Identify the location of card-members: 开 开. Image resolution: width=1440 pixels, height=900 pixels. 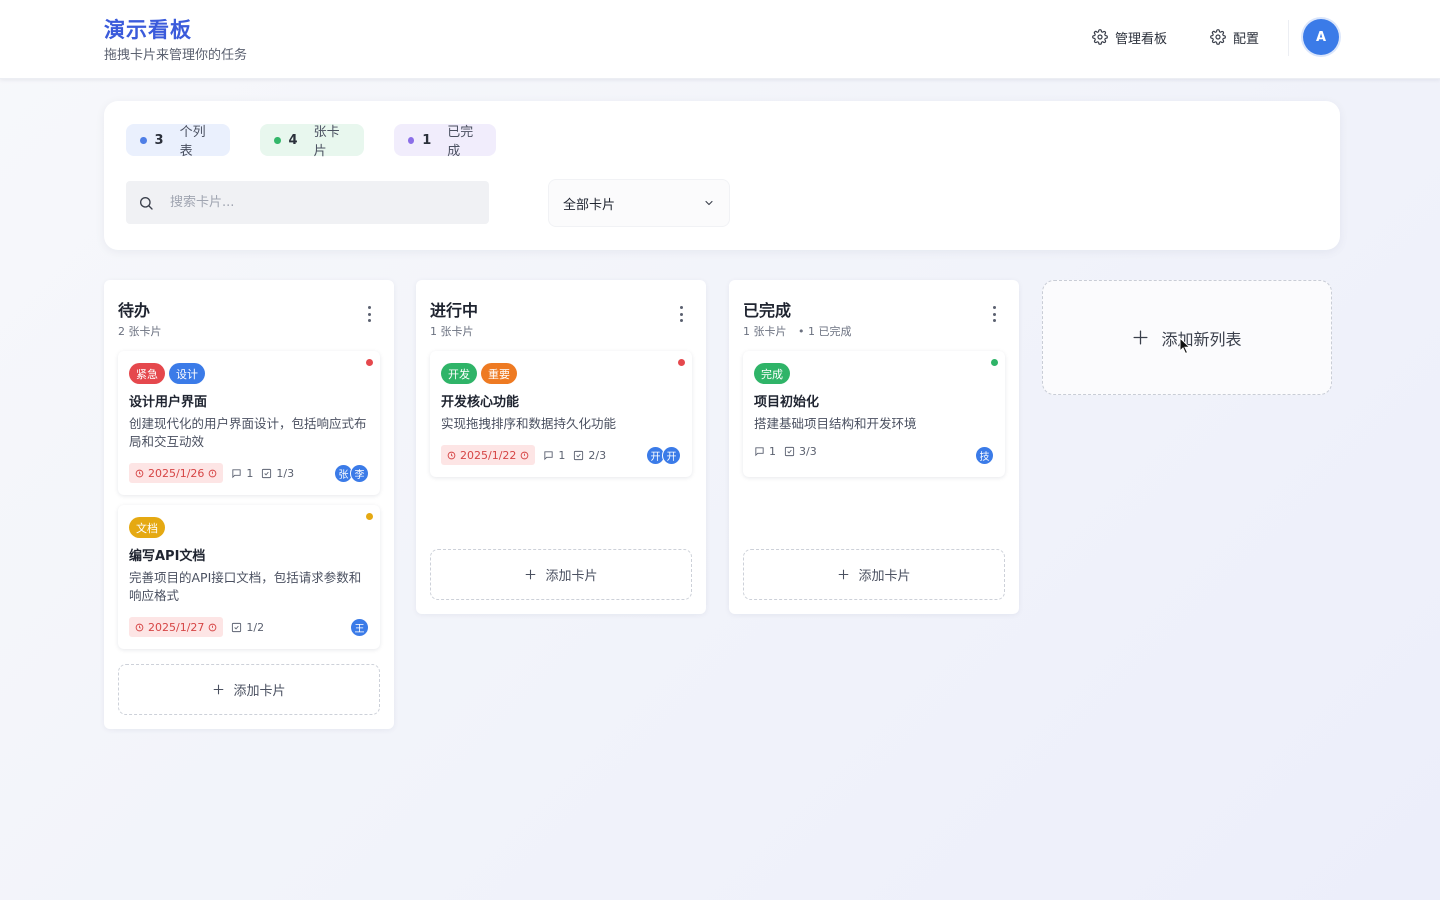
(663, 455).